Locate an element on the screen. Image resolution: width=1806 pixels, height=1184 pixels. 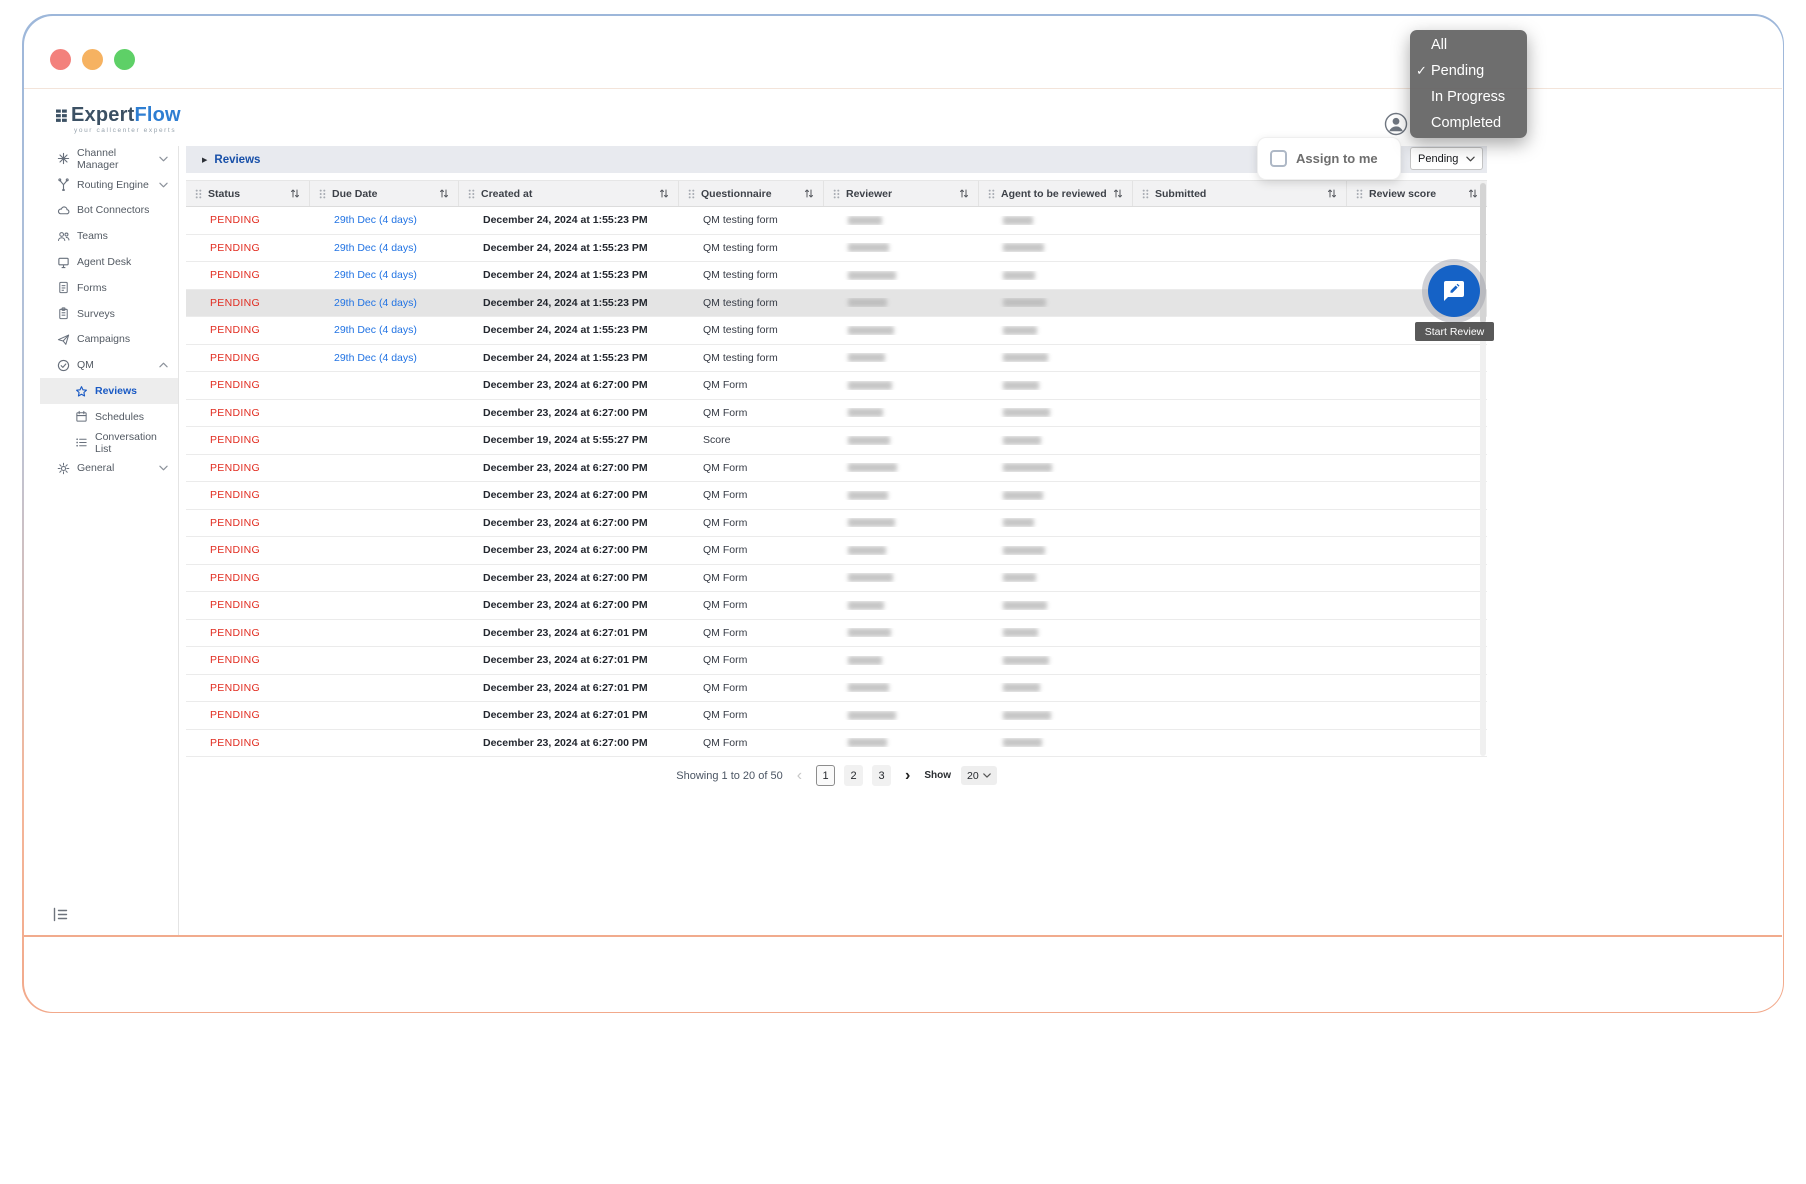
agent-desk-icon is located at coordinates (63, 262).